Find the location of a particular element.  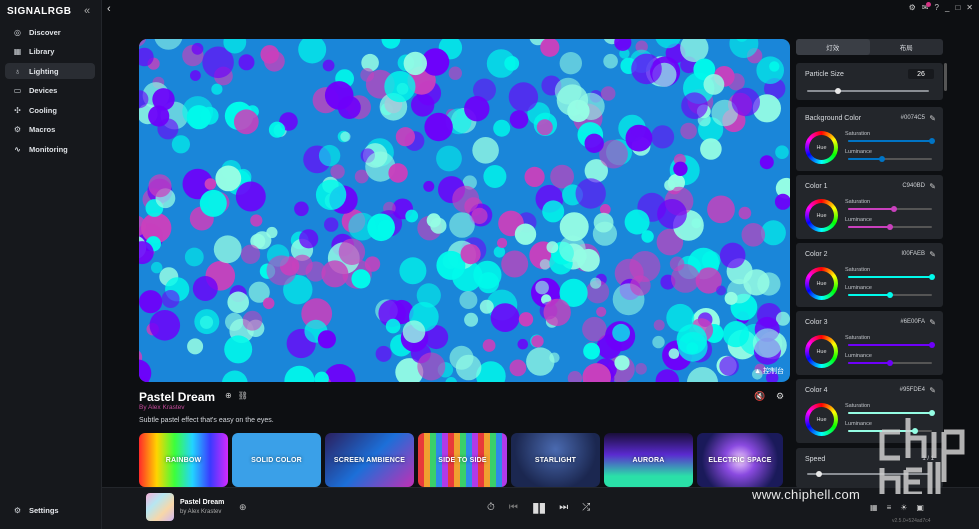

effect-thumbnail: AURORA is located at coordinates (648, 460).